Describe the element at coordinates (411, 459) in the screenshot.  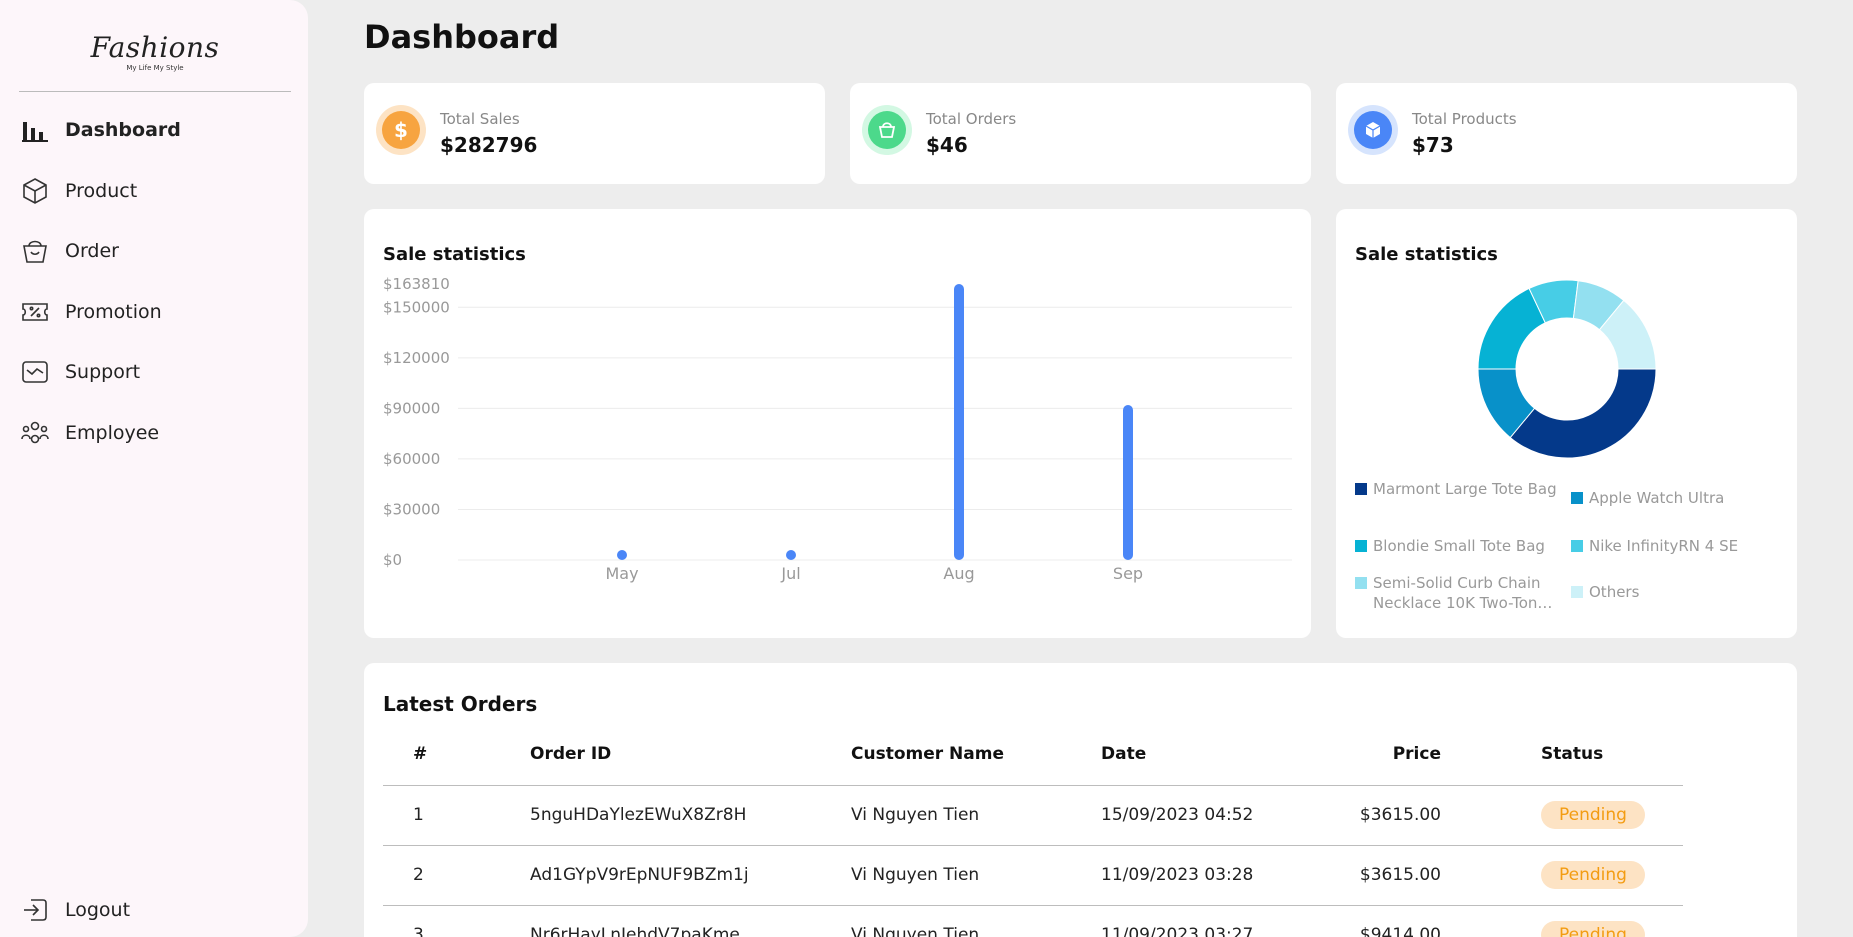
I see `y-tick-label: $60000` at that location.